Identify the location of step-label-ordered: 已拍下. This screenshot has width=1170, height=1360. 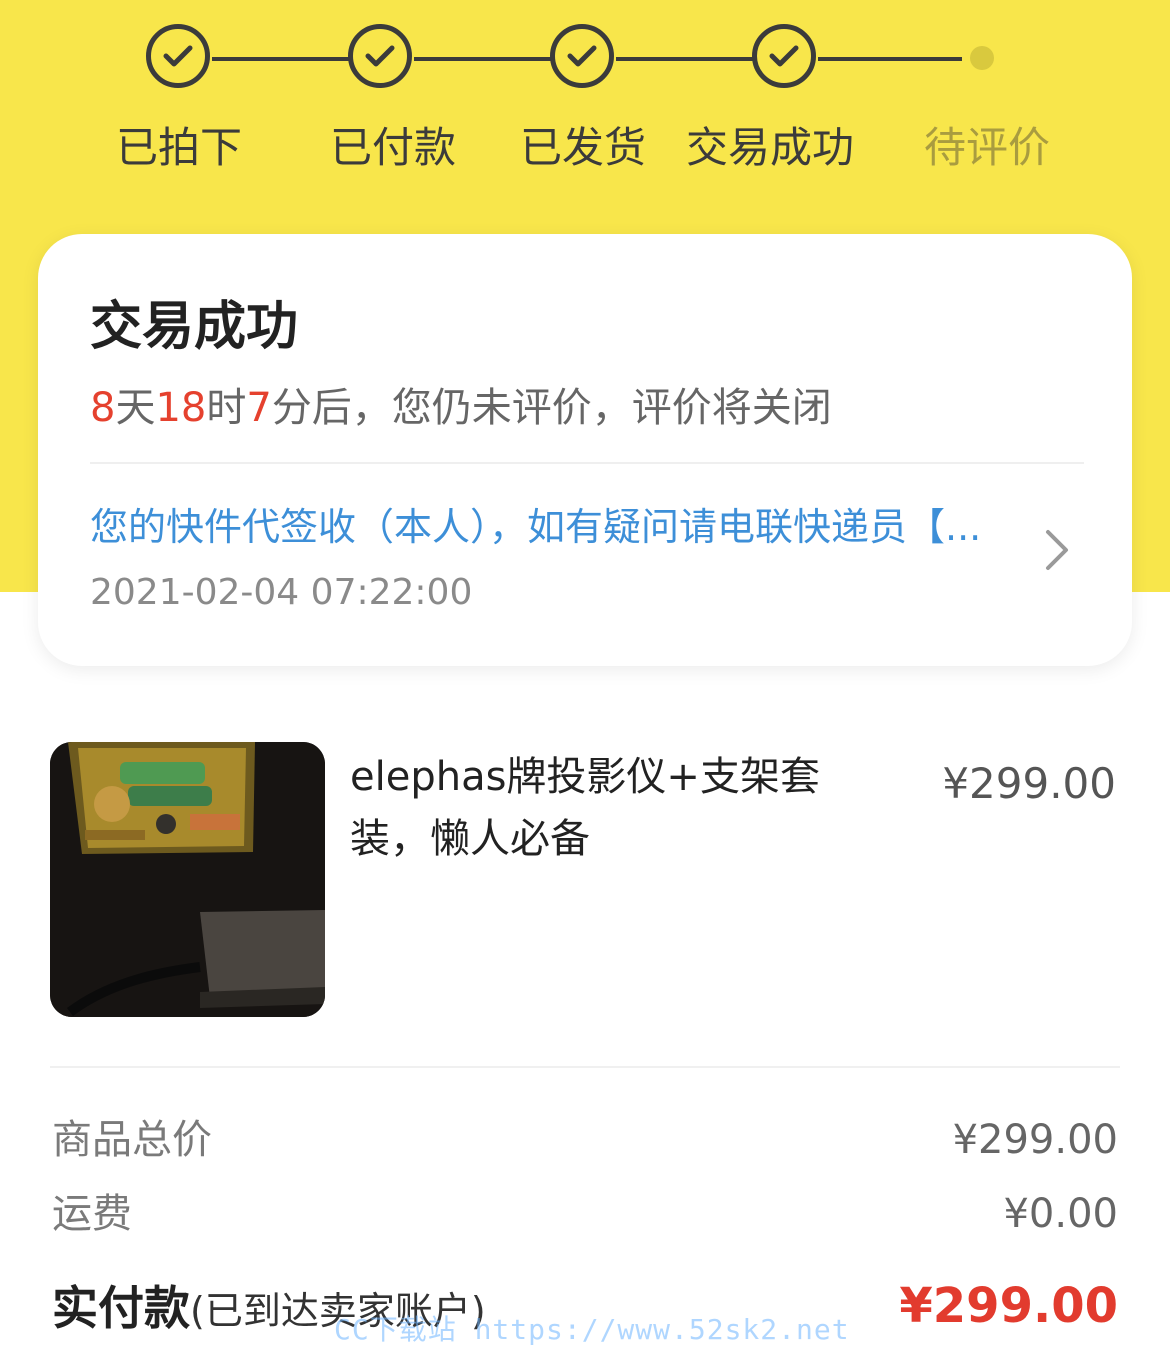
(179, 147).